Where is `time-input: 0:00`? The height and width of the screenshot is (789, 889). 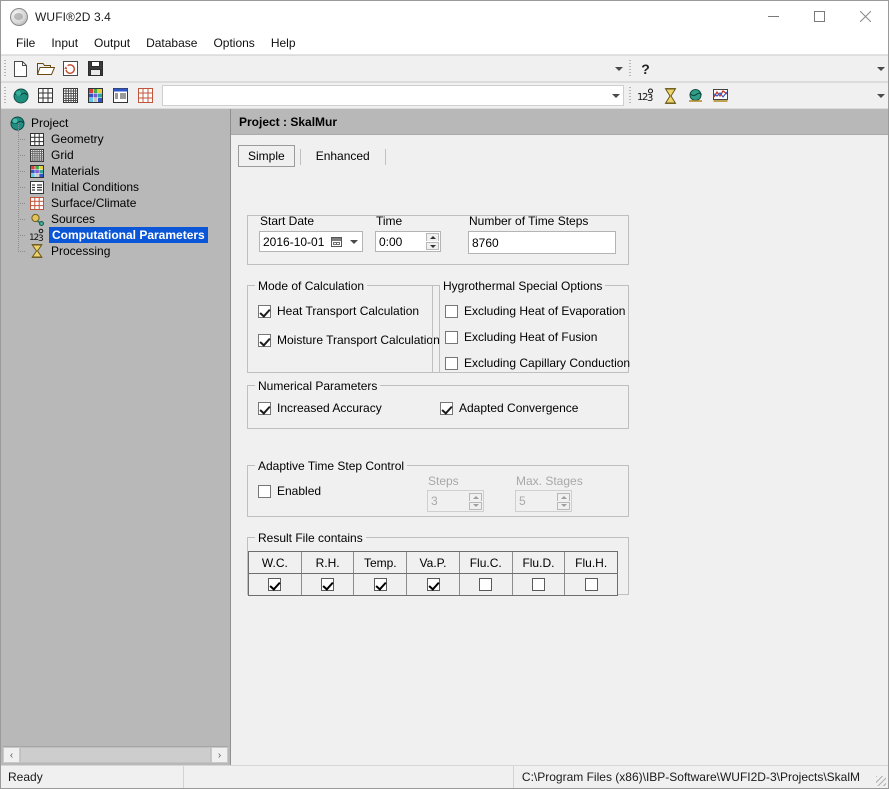 time-input: 0:00 is located at coordinates (408, 241).